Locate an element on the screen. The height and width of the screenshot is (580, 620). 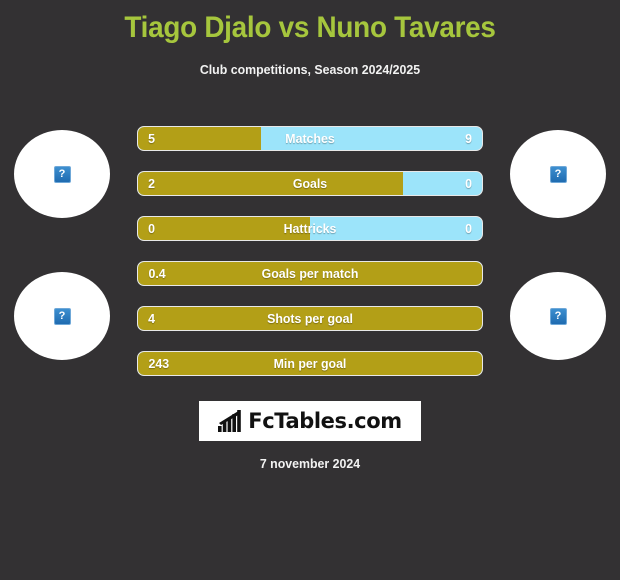
stat-bar-away-value: 9 is located at coordinates (468, 138).